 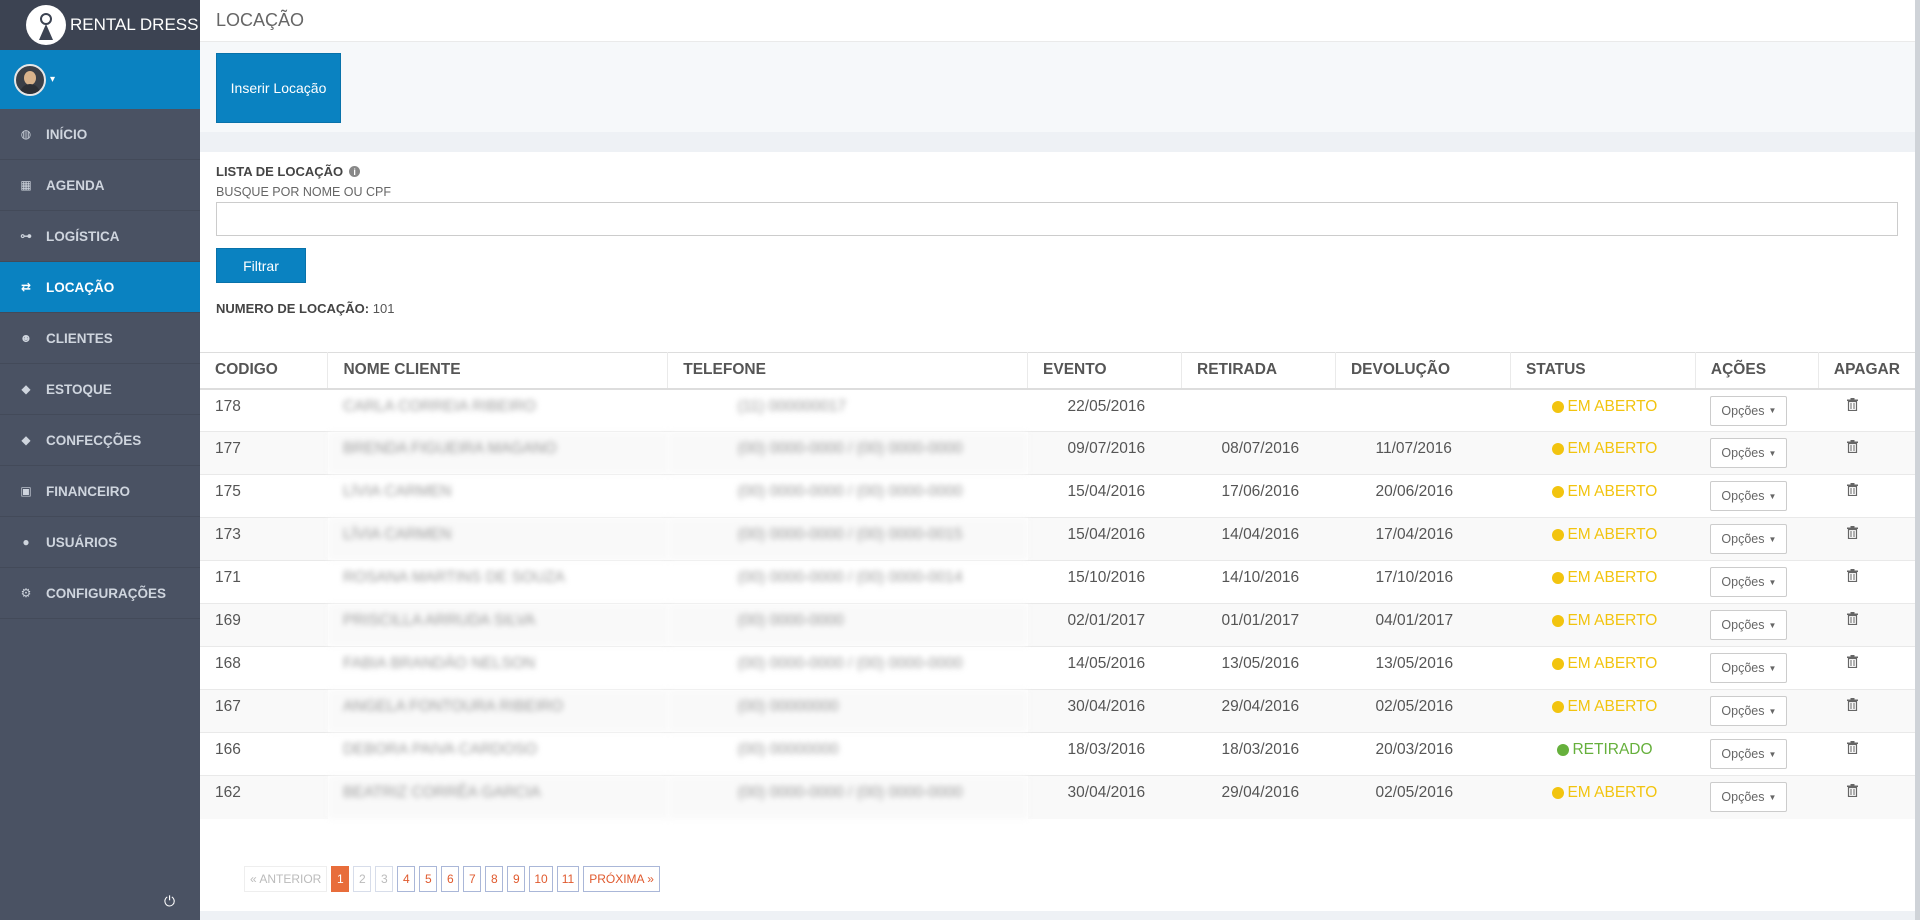 I want to click on sidebar-item-7: ▣ FINANCEIRO, so click(x=100, y=491).